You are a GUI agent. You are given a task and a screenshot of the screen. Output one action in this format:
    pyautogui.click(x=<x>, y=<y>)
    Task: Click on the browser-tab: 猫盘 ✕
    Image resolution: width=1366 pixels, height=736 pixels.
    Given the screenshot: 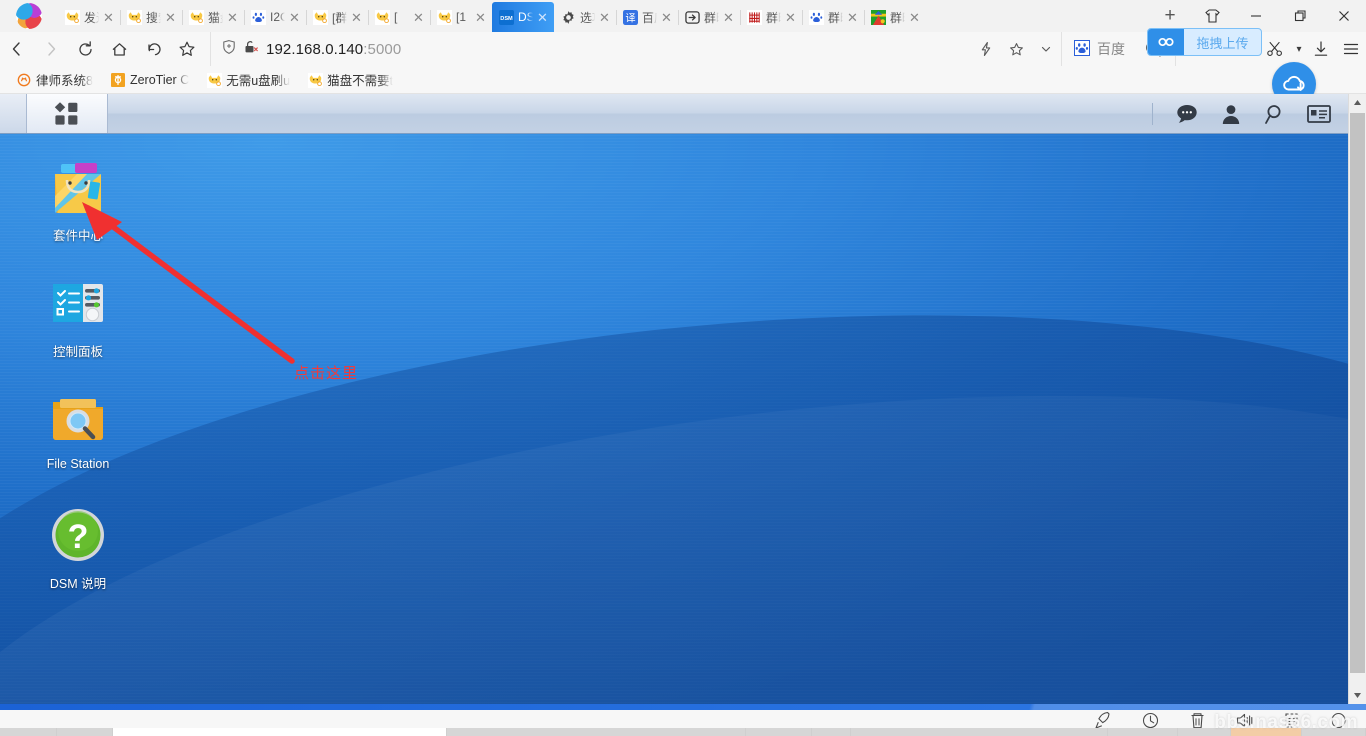 What is the action you would take?
    pyautogui.click(x=213, y=17)
    